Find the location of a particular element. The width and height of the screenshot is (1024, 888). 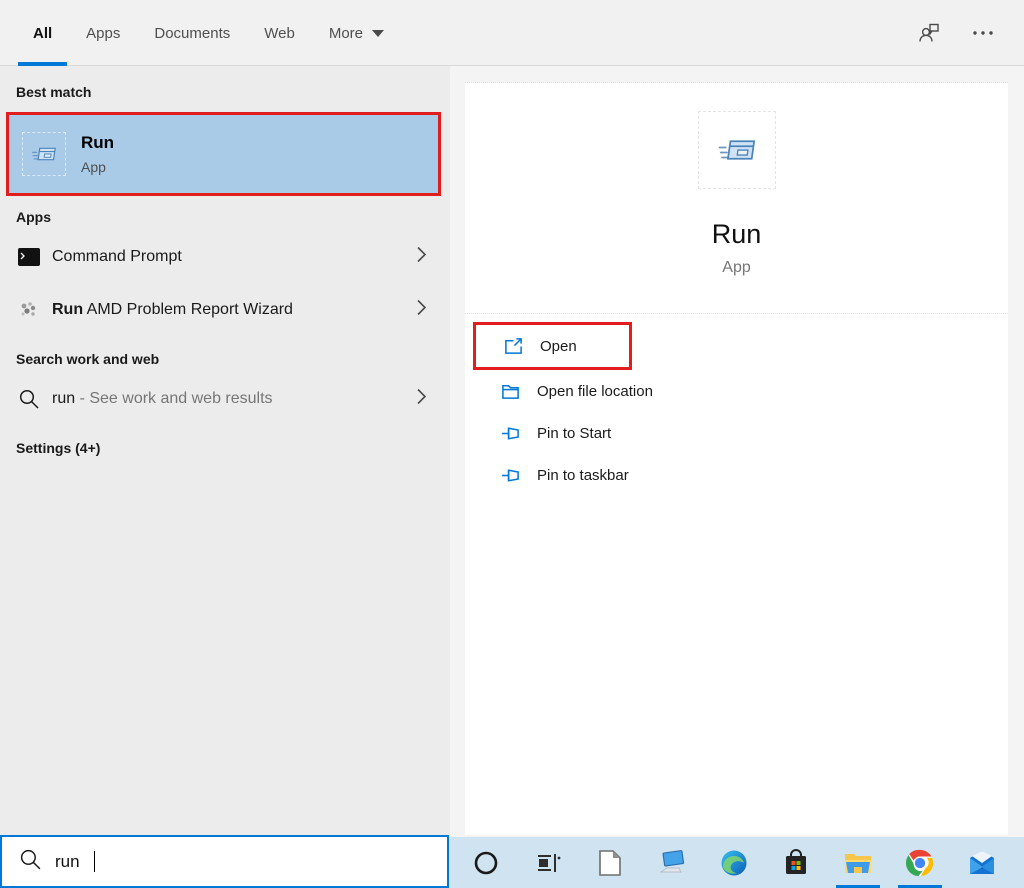

command-prompt-icon is located at coordinates (29, 257).